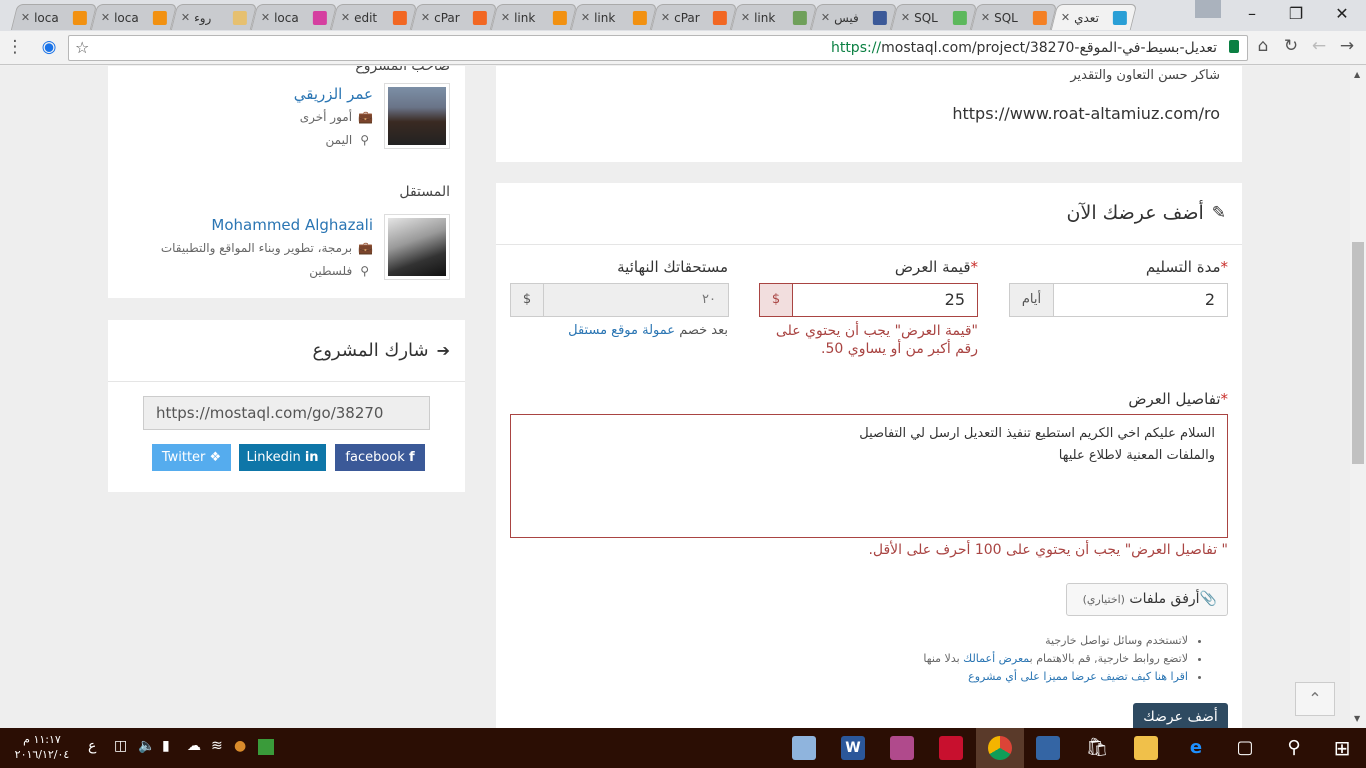 This screenshot has height=768, width=1366. I want to click on action-center-icon: ◫, so click(120, 746).